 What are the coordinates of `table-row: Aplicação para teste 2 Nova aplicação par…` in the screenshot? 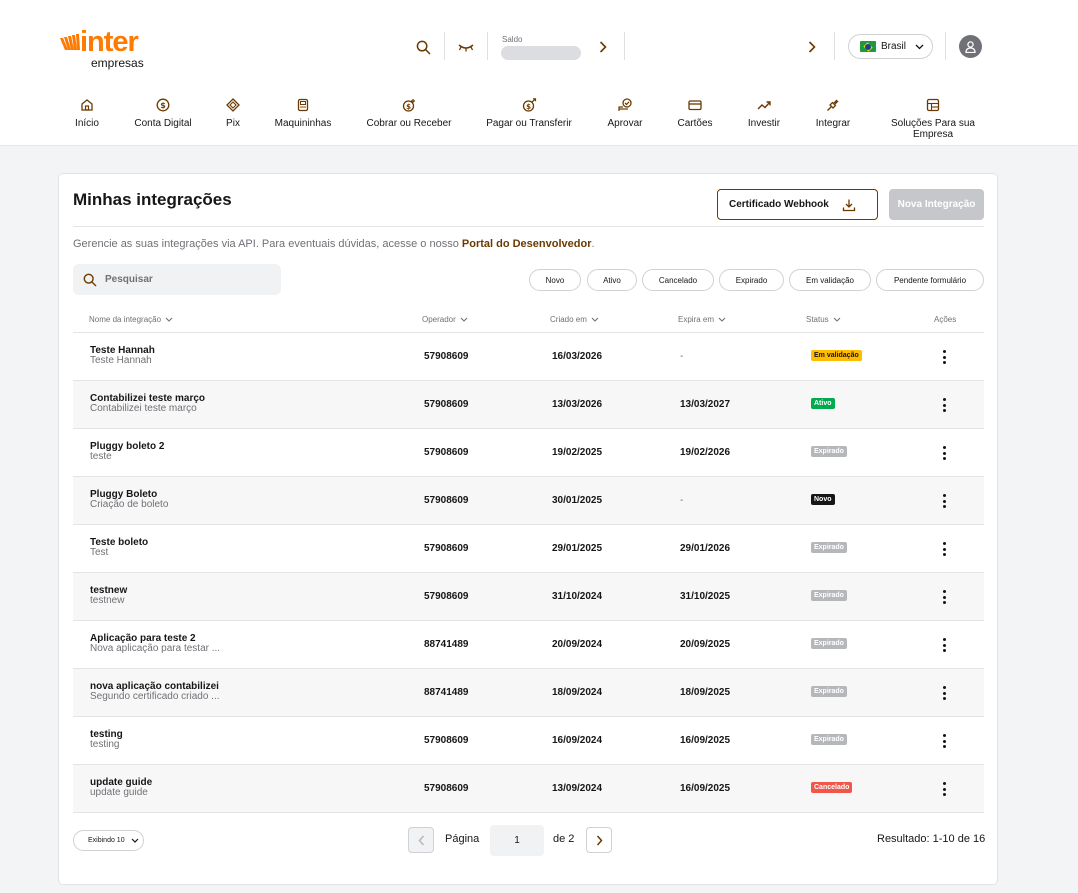 It's located at (528, 645).